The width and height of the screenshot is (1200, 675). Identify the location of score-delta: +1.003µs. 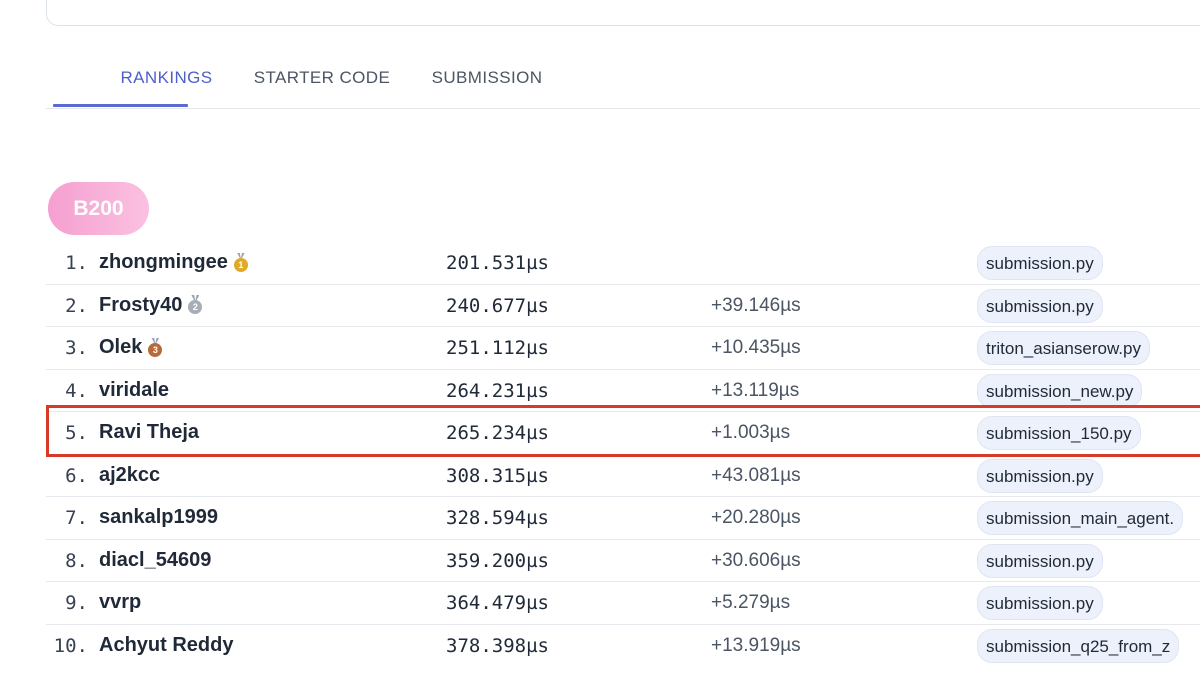
(751, 432).